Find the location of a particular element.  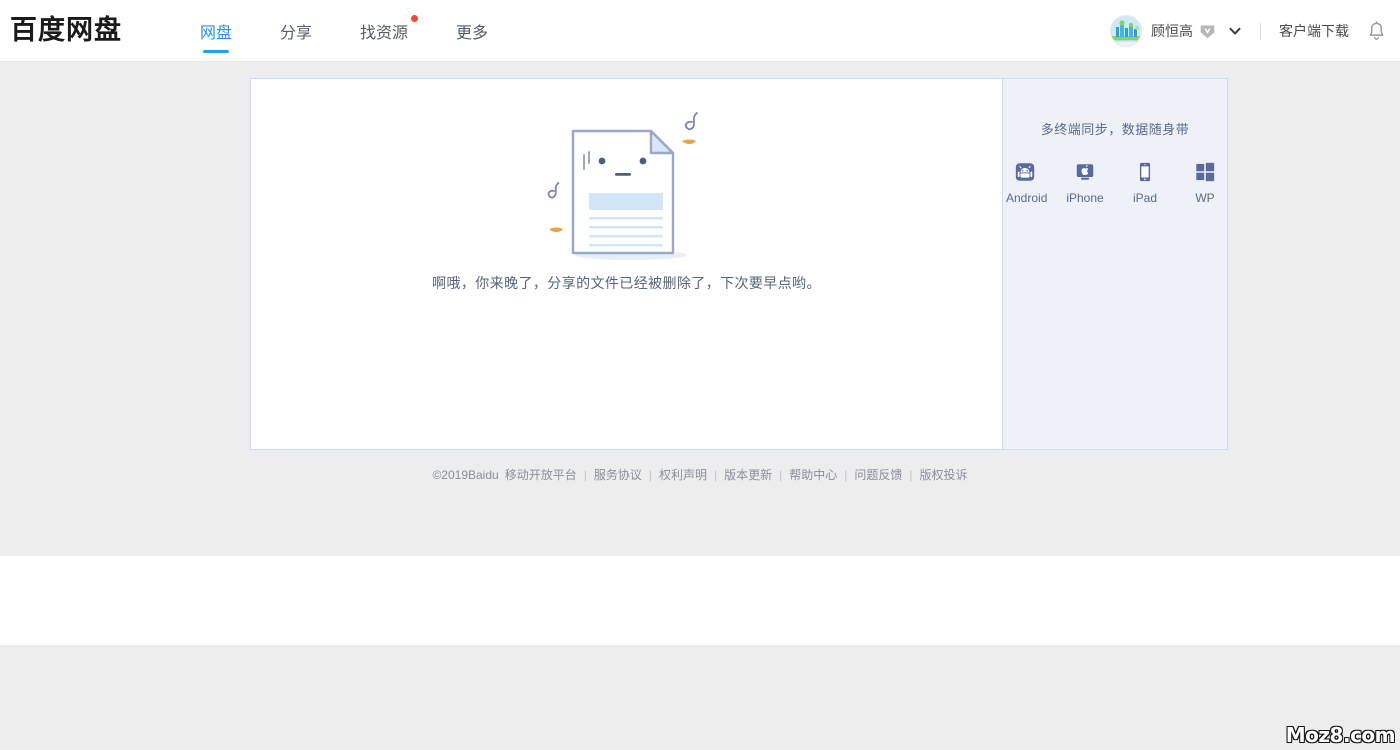

nav-item-label: 网盘 is located at coordinates (216, 33).